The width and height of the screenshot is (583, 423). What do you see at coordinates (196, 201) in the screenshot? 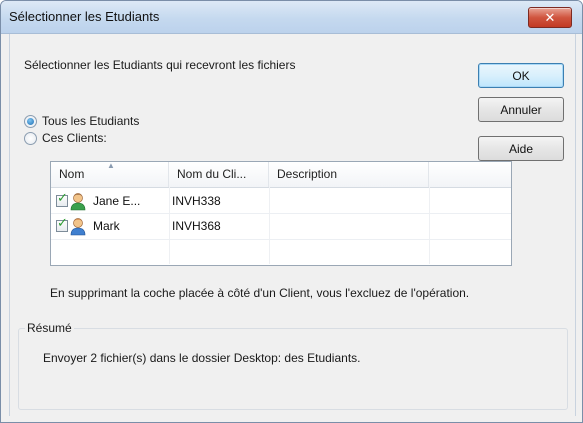
I see `row-client-name: INVH338` at bounding box center [196, 201].